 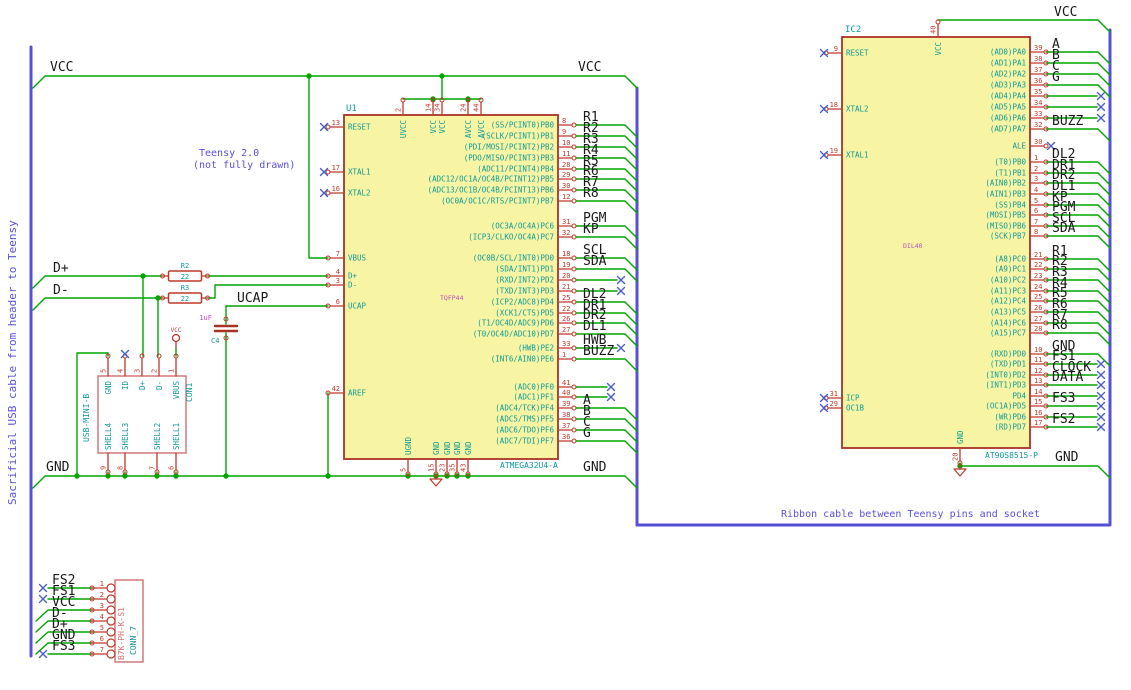 I want to click on ic2-pin-number: 9, so click(x=836, y=49).